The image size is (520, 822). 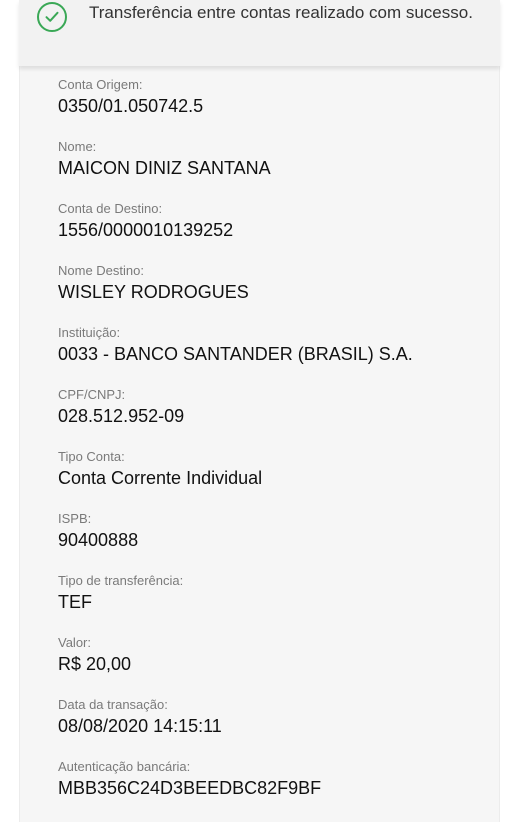 I want to click on checkmark-icon, so click(x=52, y=16).